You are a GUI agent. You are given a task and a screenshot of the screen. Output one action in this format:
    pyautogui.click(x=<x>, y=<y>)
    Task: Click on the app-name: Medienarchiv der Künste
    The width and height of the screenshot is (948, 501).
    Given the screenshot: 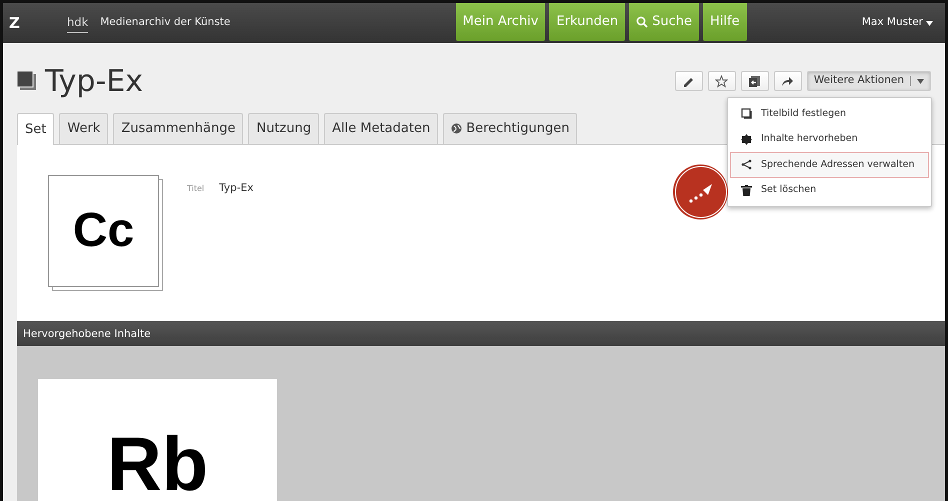 What is the action you would take?
    pyautogui.click(x=165, y=22)
    